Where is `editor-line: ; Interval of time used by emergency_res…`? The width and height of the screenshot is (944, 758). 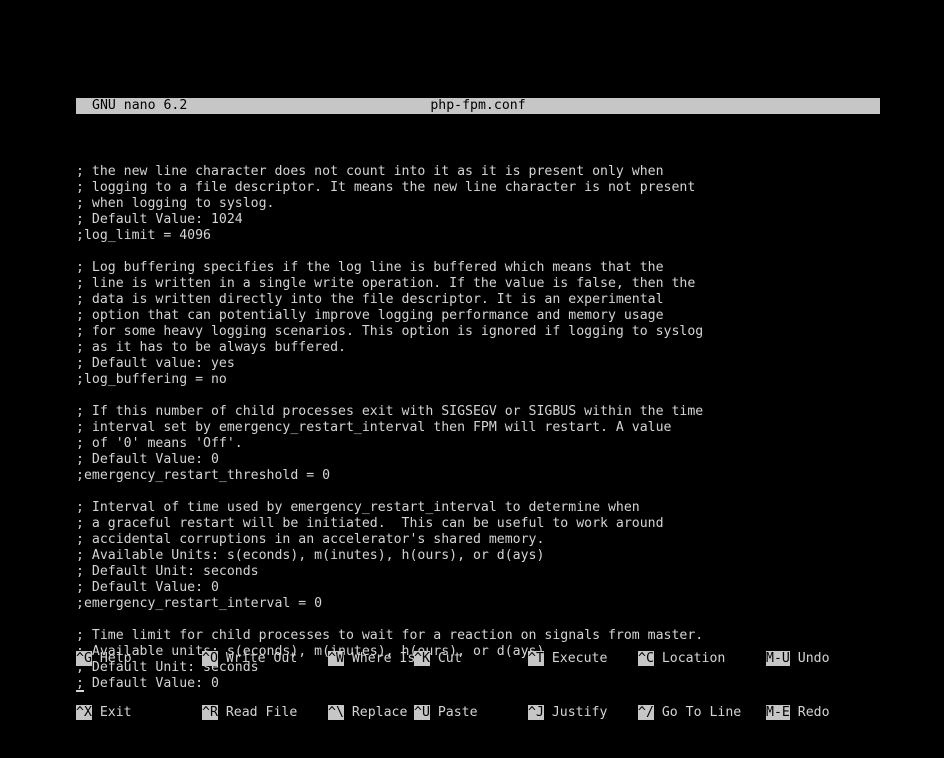 editor-line: ; Interval of time used by emergency_res… is located at coordinates (478, 508).